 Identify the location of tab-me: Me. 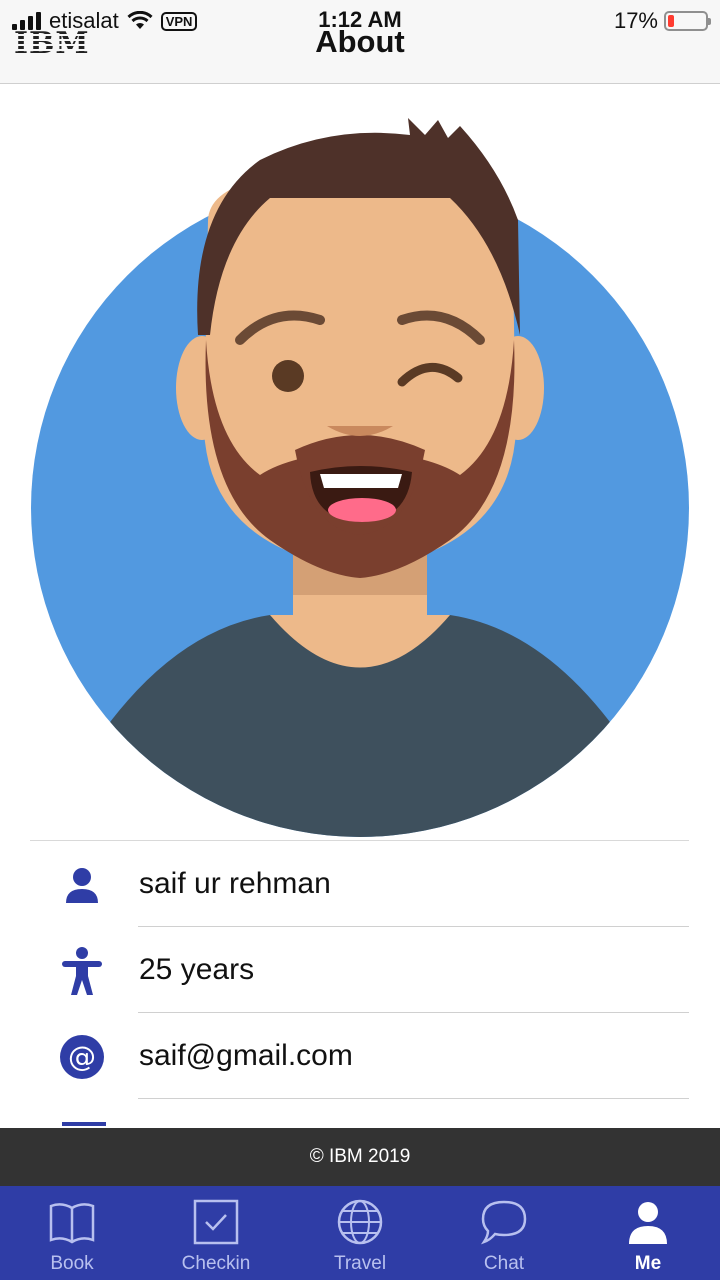
(648, 1233).